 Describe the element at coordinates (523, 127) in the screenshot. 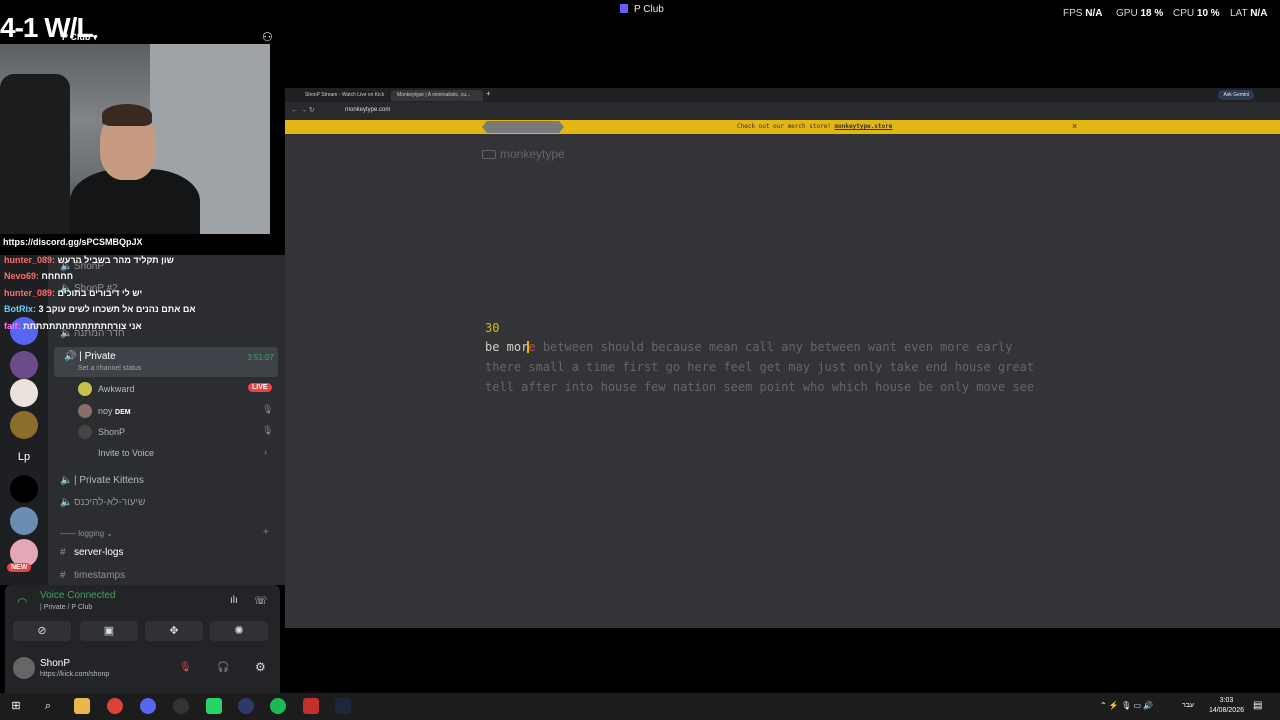

I see `banner-art` at that location.